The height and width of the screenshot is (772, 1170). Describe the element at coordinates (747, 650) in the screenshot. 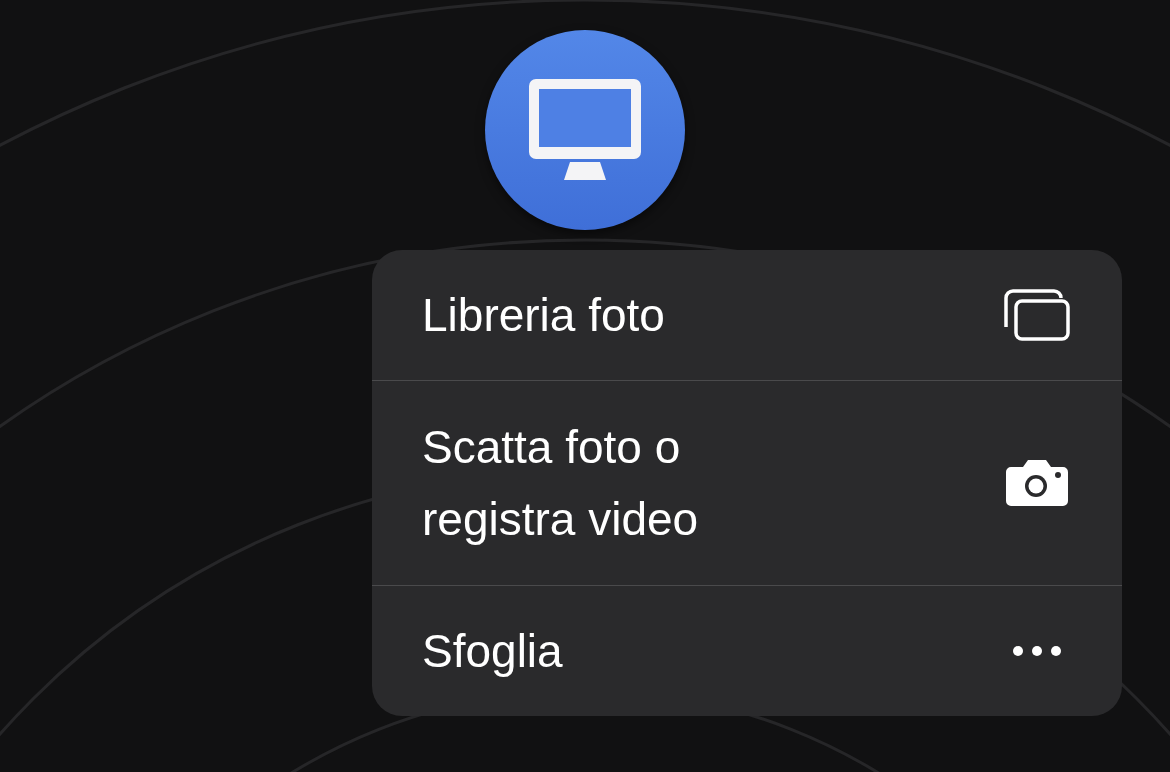

I see `menu-item: Sfoglia` at that location.